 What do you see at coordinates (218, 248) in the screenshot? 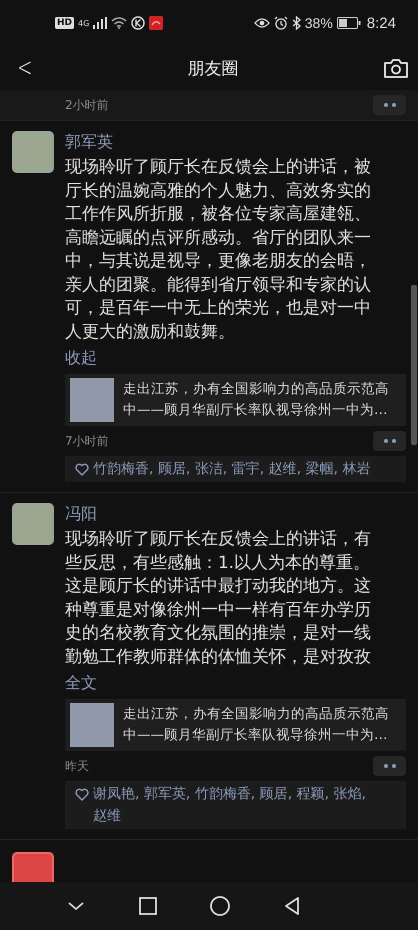
I see `post-text: 现场聆听了顾厅长在反馈会上的讲话，被厅长的温婉高雅的个人魅力、高效务实的工作作风所折服，被各位专家高屋建瓴、高瞻远瞩的点评所感动。省厅的团队来一中，与其说是视导，更像老朋友的会晤，亲人的团聚。能得到省厅领导和专家的认可，是百年一中无上的荣光，也是对一中人更大的激励和鼓舞。` at bounding box center [218, 248].